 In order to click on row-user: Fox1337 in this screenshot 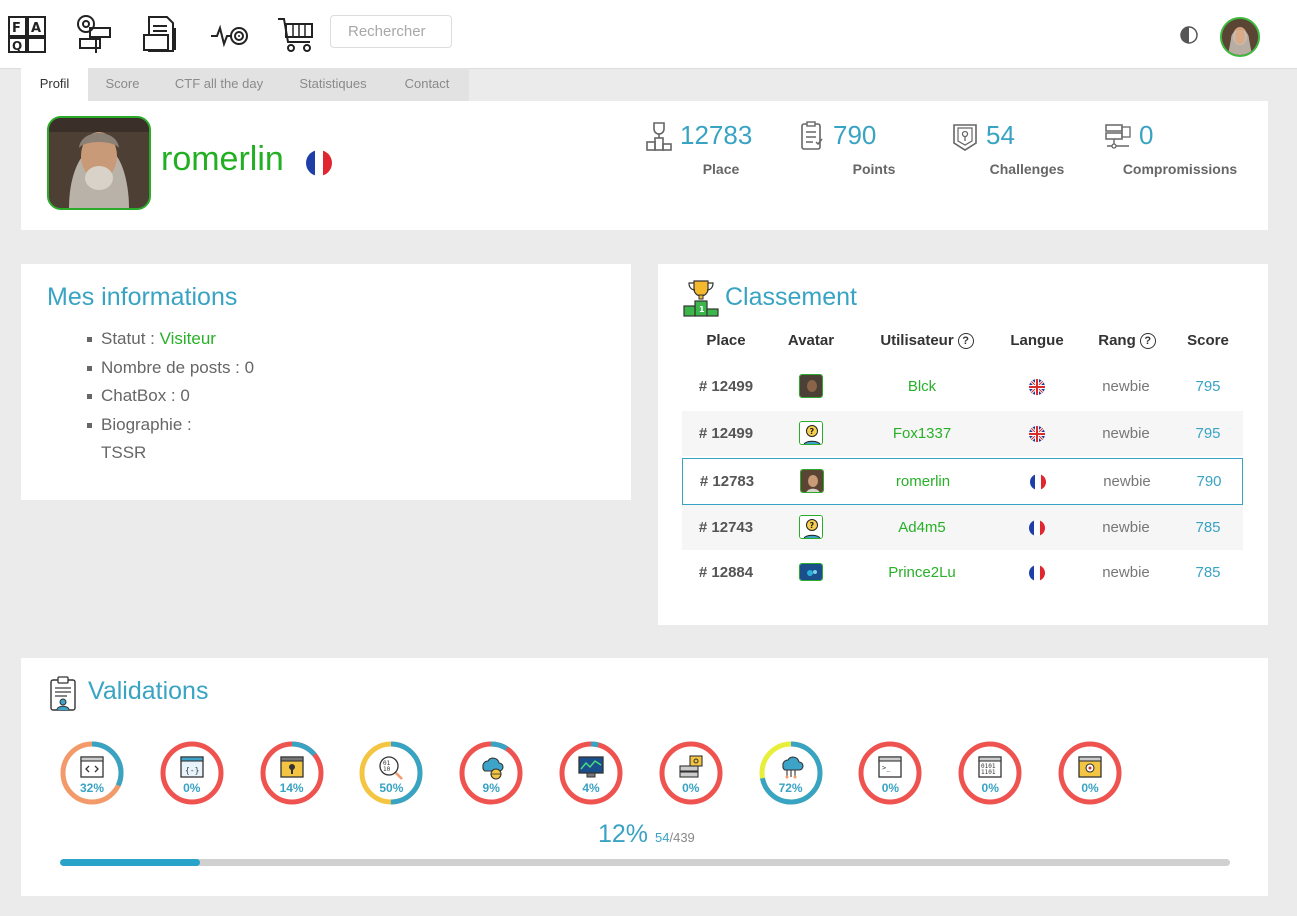, I will do `click(922, 433)`.